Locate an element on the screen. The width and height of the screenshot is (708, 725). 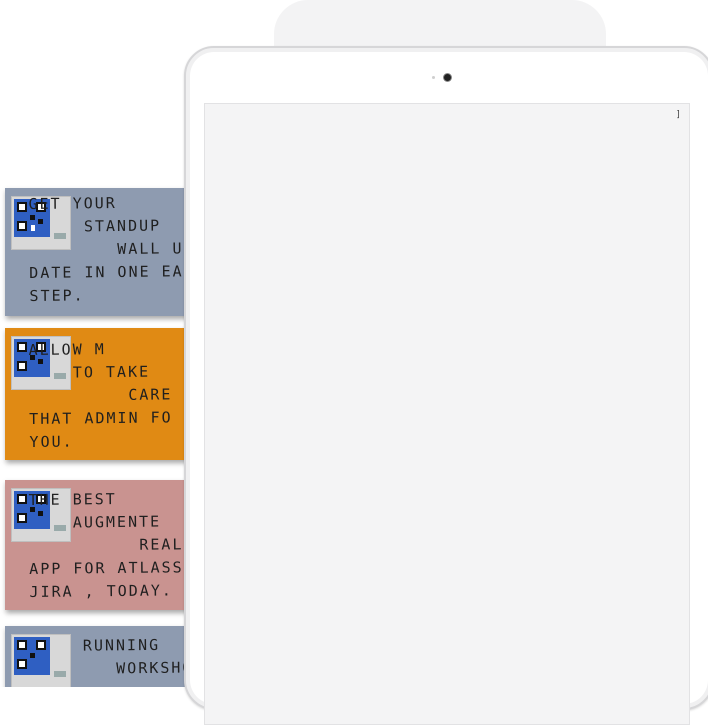
qr-code-icon is located at coordinates (41, 660).